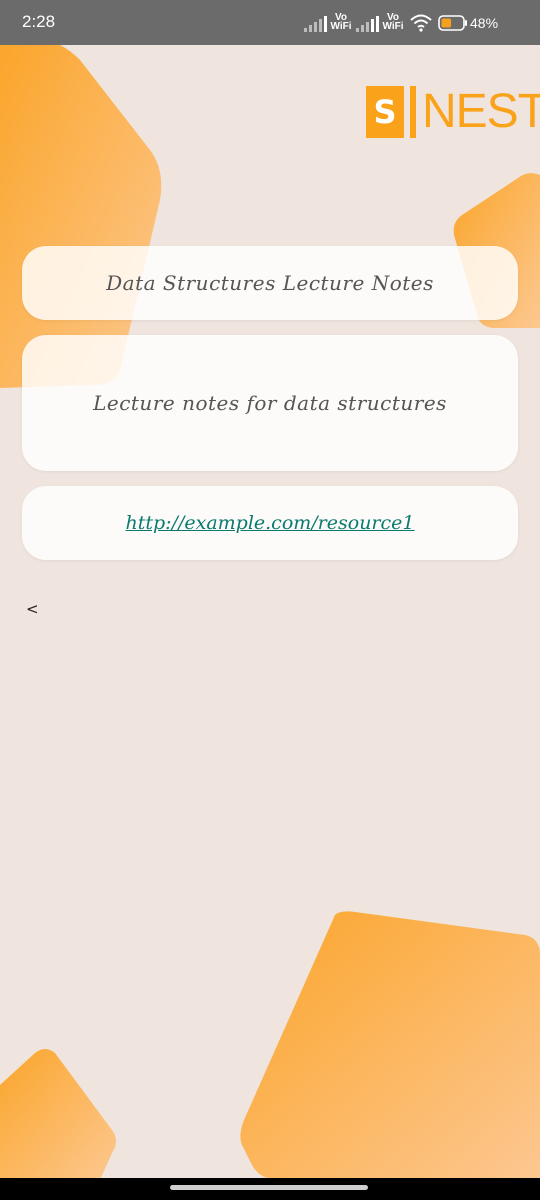 The width and height of the screenshot is (540, 1200). I want to click on home-indicator, so click(269, 1187).